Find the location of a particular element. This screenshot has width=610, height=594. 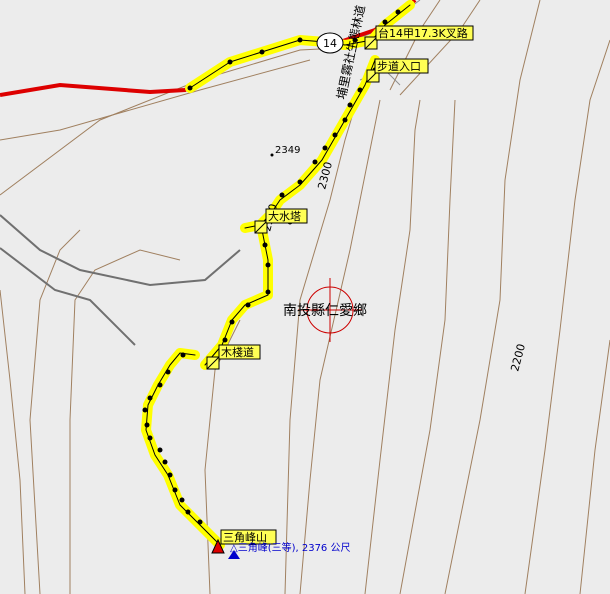

triangulation-point: △三角峰(三等), 2376 公尺 is located at coordinates (289, 550).